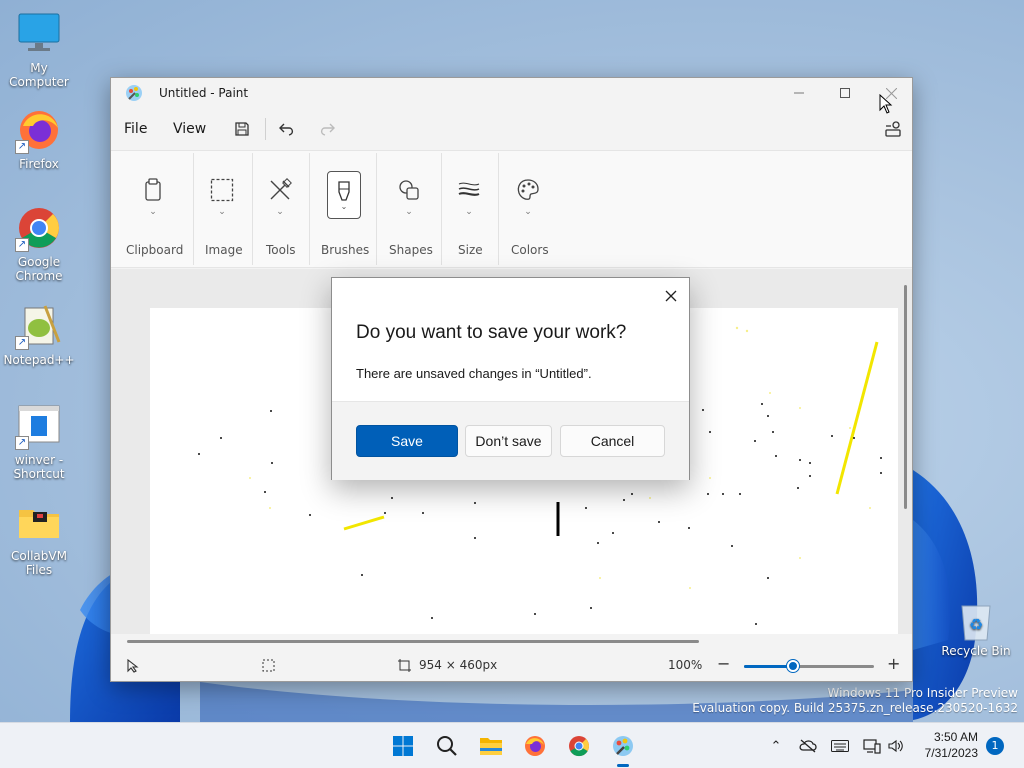 The image size is (1024, 768). Describe the element at coordinates (134, 93) in the screenshot. I see `paint-app-icon` at that location.